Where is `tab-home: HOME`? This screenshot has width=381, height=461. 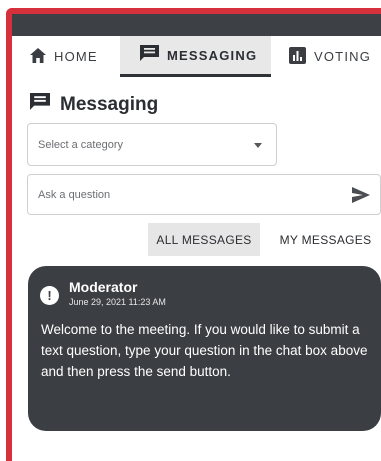 tab-home: HOME is located at coordinates (80, 56).